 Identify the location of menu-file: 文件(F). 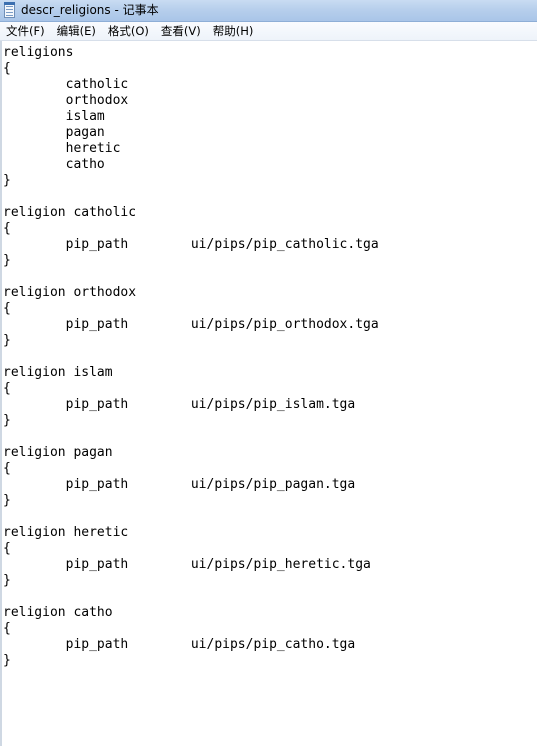
(25, 31).